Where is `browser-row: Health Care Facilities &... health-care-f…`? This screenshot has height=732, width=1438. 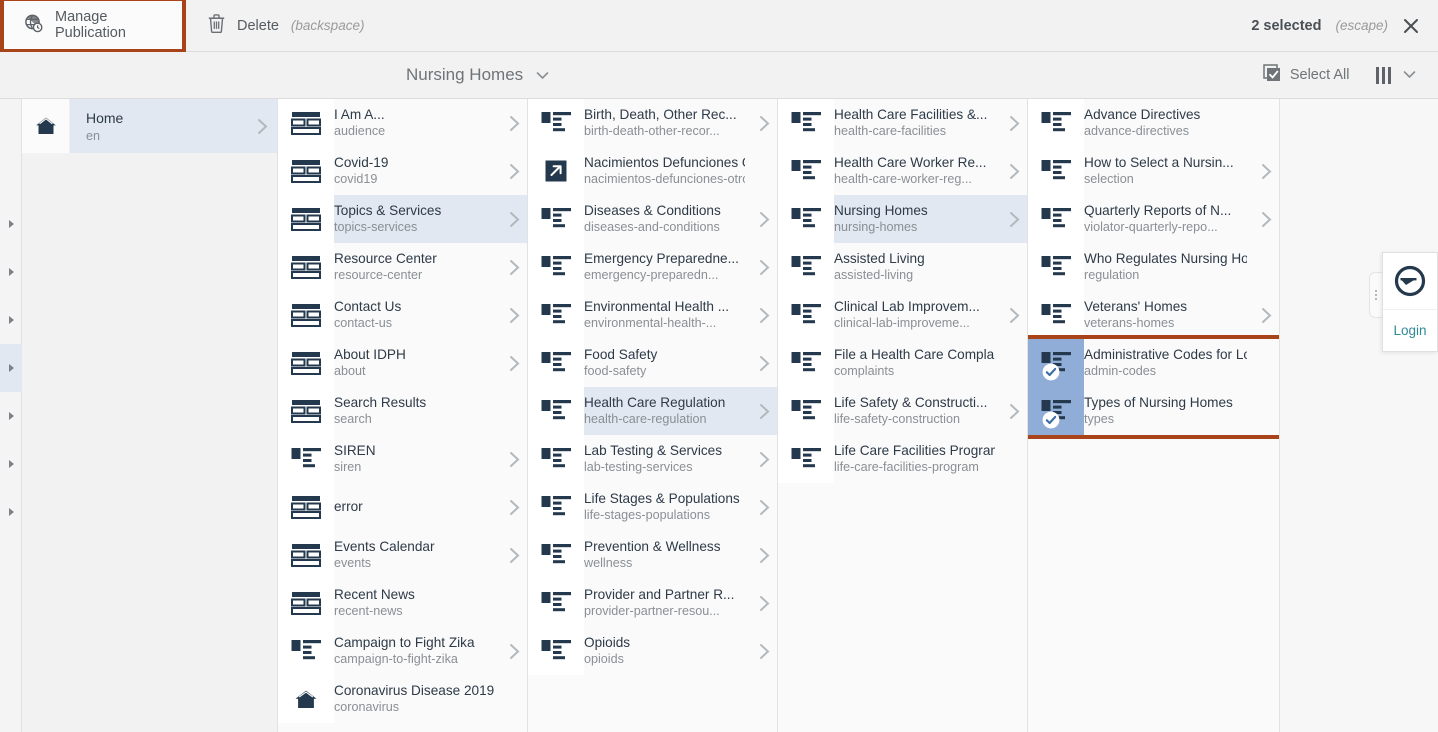
browser-row: Health Care Facilities &... health-care-f… is located at coordinates (902, 123).